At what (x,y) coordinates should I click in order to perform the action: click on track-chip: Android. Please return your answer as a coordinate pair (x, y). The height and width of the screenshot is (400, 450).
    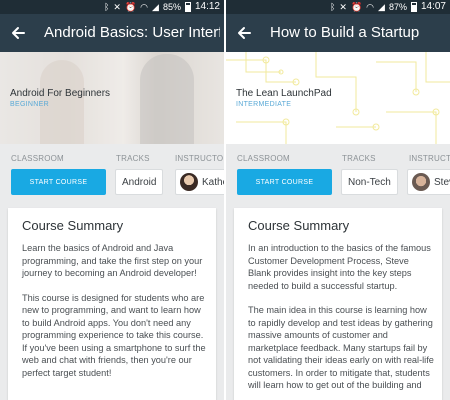
    Looking at the image, I should click on (139, 182).